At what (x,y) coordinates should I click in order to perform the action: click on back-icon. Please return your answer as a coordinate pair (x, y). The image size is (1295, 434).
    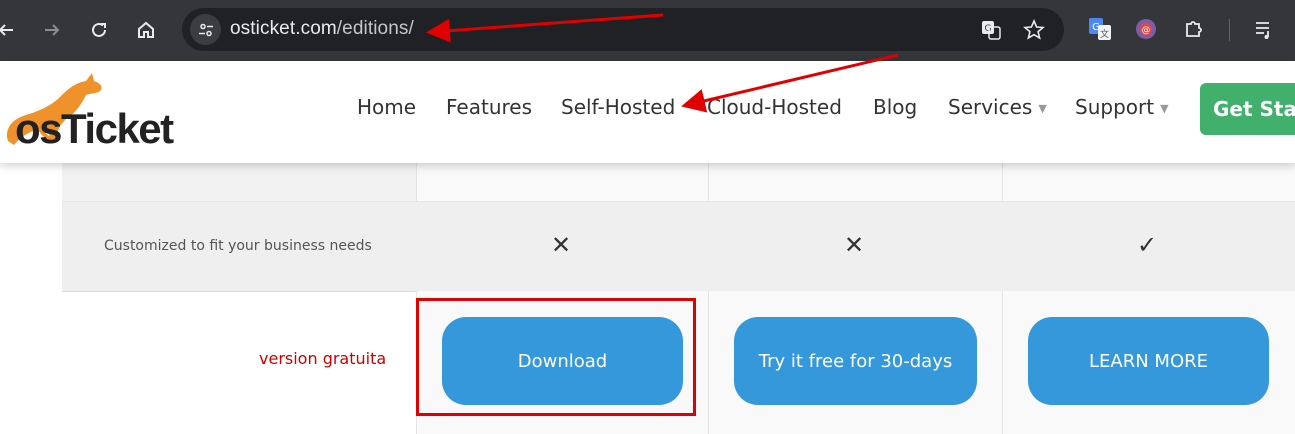
    Looking at the image, I should click on (11, 30).